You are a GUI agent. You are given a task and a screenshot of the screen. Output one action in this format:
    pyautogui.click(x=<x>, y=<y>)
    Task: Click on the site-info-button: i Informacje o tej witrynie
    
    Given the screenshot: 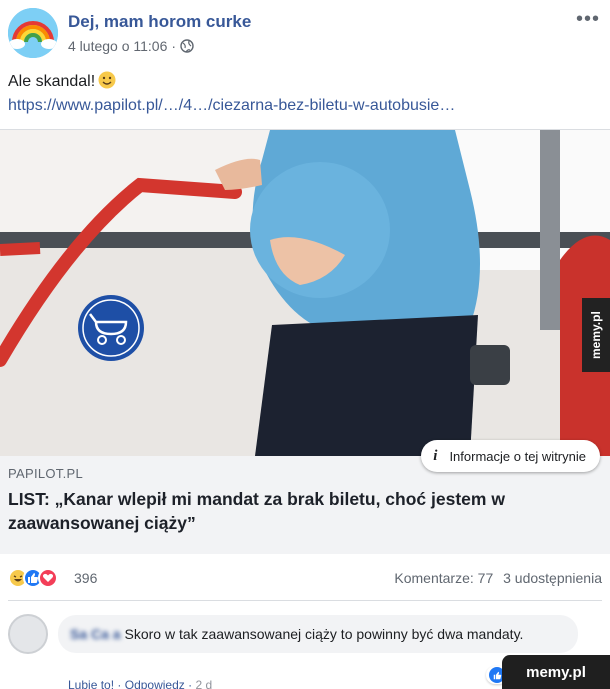 What is the action you would take?
    pyautogui.click(x=510, y=456)
    